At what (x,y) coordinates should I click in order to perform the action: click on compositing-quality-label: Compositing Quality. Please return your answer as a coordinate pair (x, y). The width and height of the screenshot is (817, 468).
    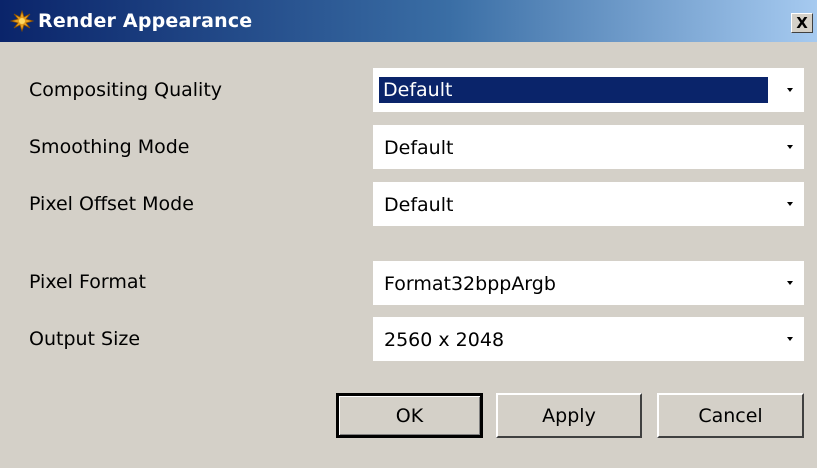
    Looking at the image, I should click on (126, 90).